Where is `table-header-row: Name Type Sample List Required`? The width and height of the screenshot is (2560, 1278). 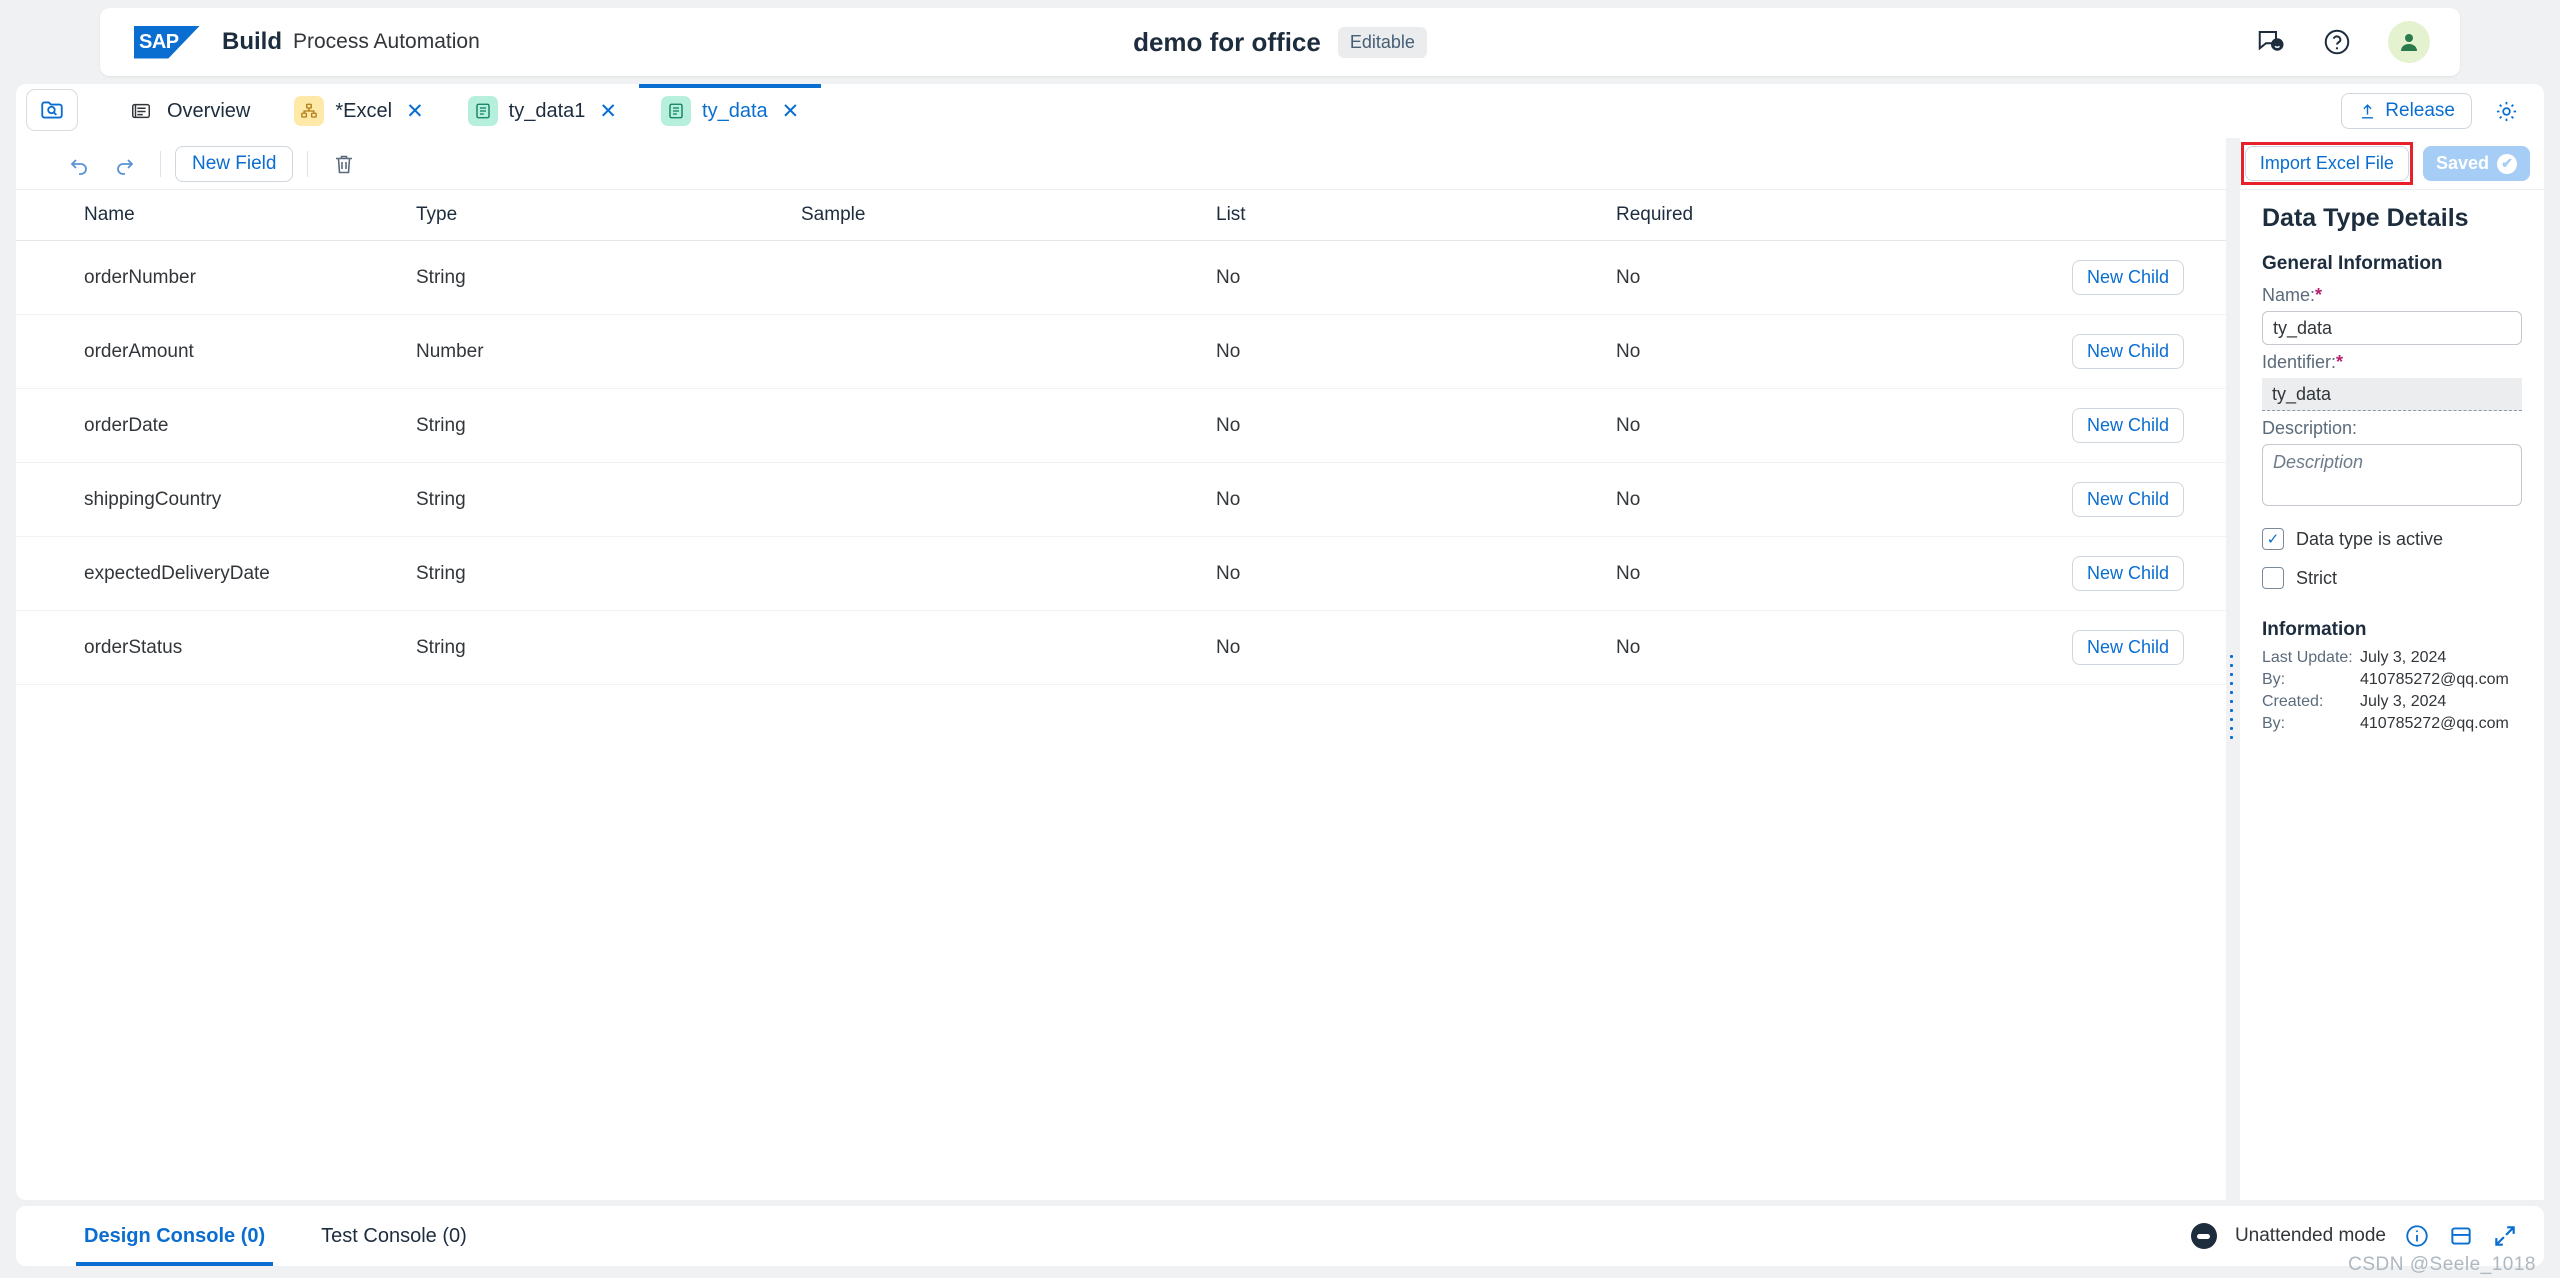 table-header-row: Name Type Sample List Required is located at coordinates (1121, 215).